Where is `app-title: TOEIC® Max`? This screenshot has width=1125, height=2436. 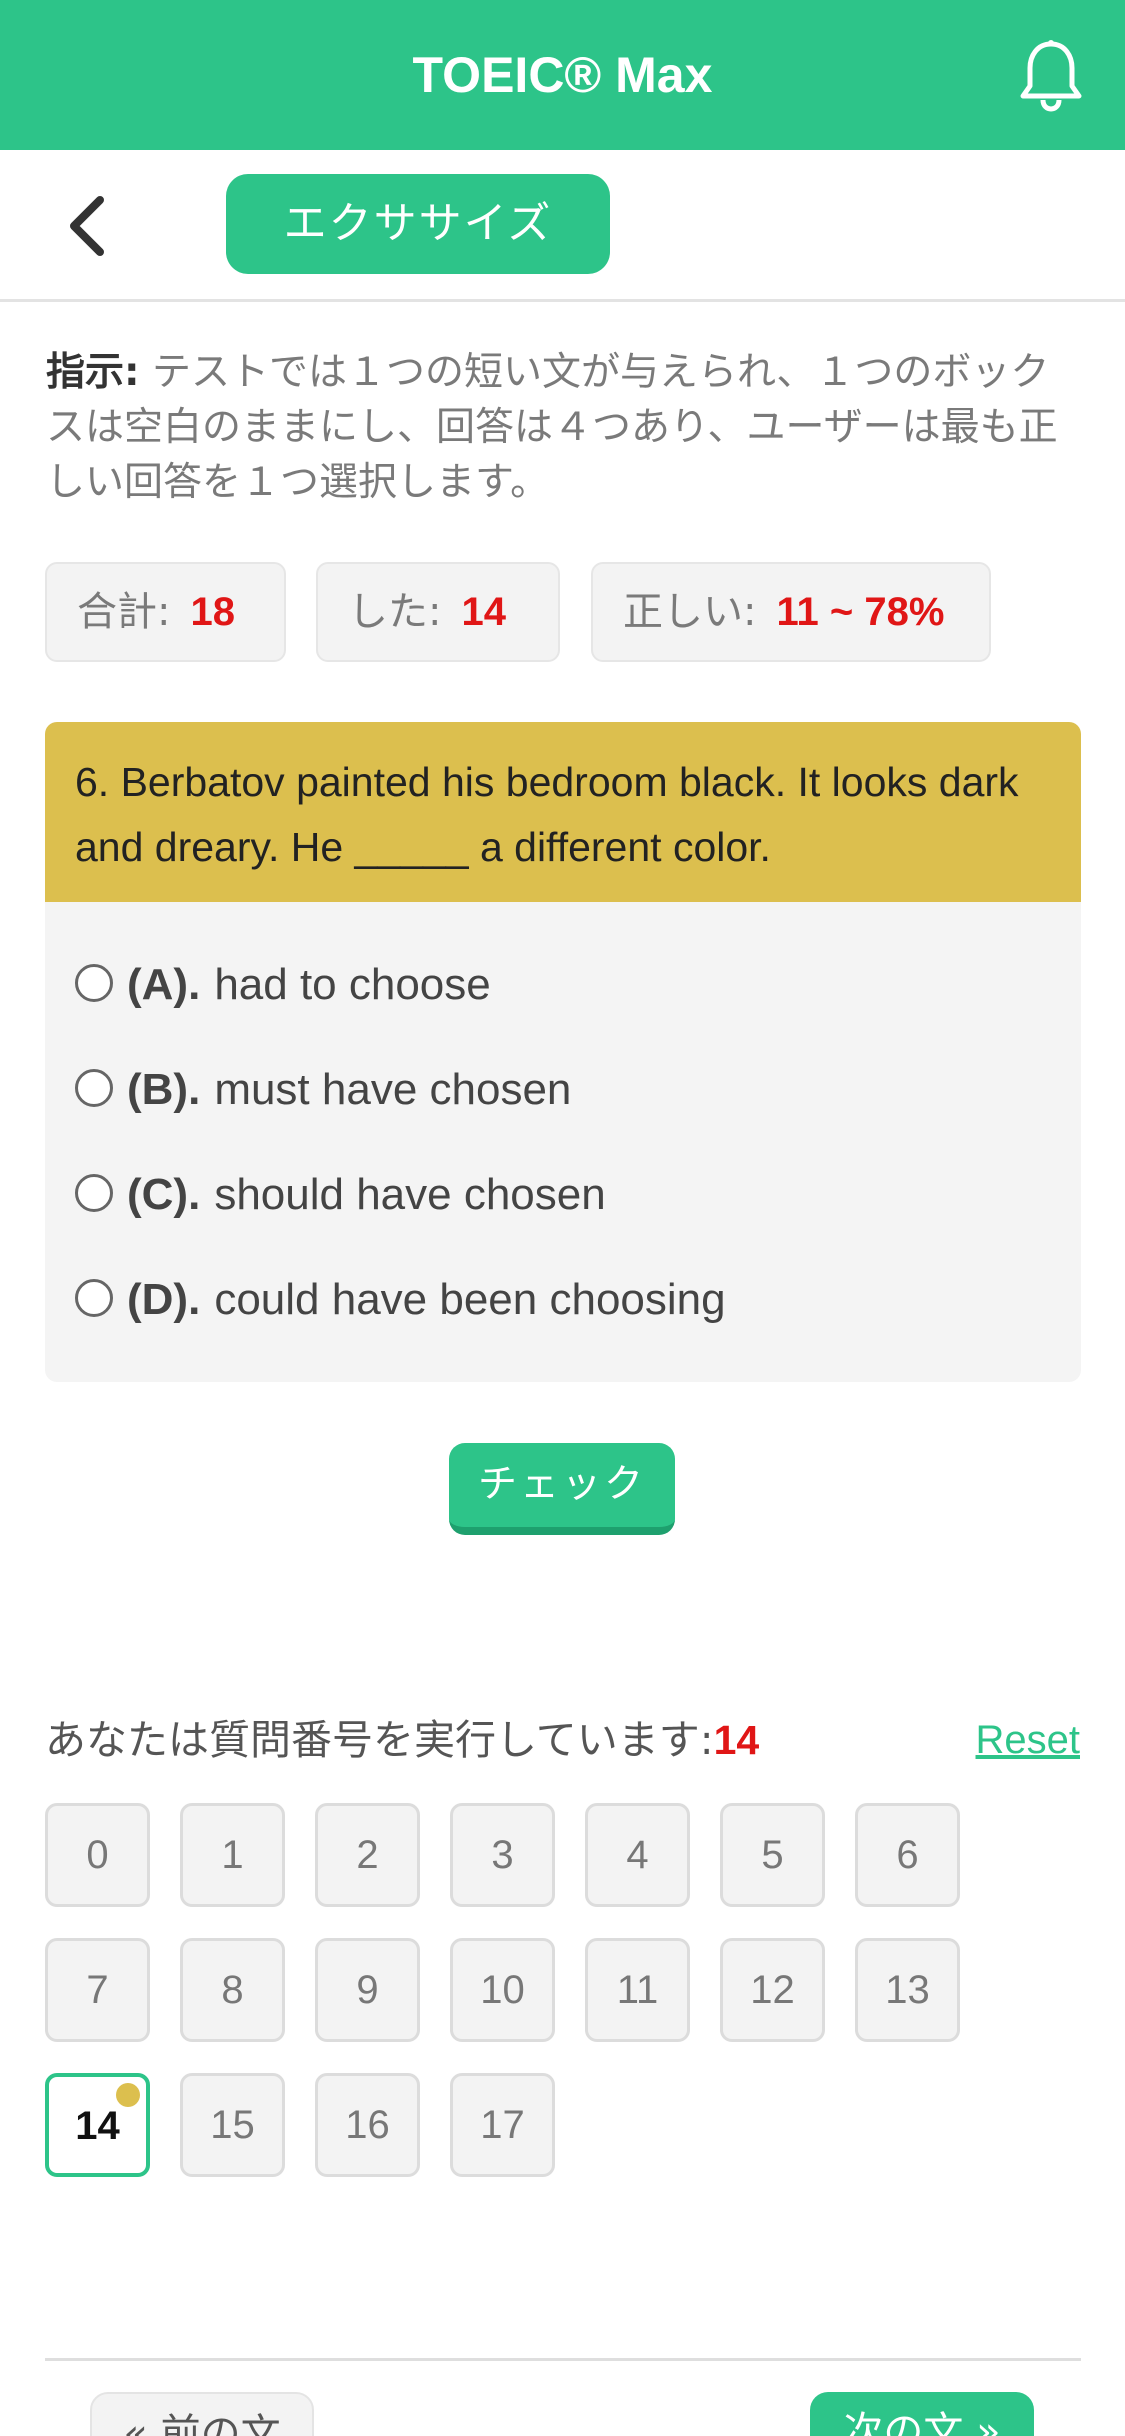
app-title: TOEIC® Max is located at coordinates (562, 75).